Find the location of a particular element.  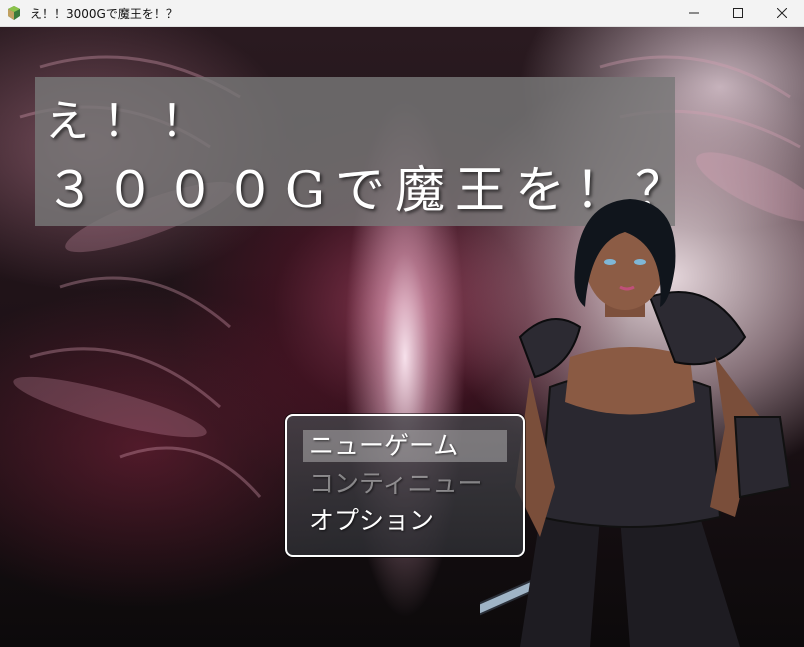

game-title-line-1: え！！ is located at coordinates (132, 121).